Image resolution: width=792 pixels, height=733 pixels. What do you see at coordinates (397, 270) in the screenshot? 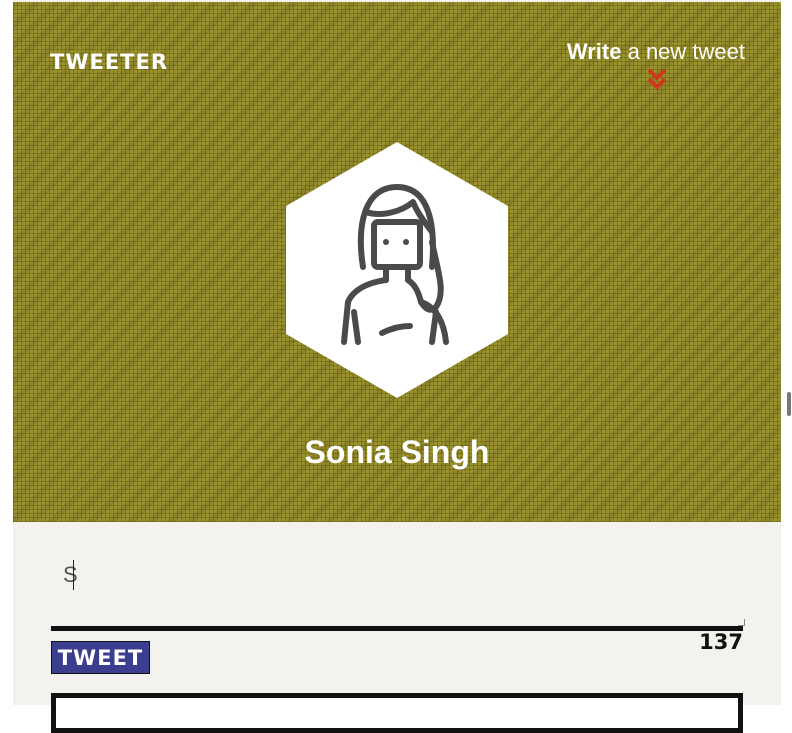
I see `woman-avatar-icon` at bounding box center [397, 270].